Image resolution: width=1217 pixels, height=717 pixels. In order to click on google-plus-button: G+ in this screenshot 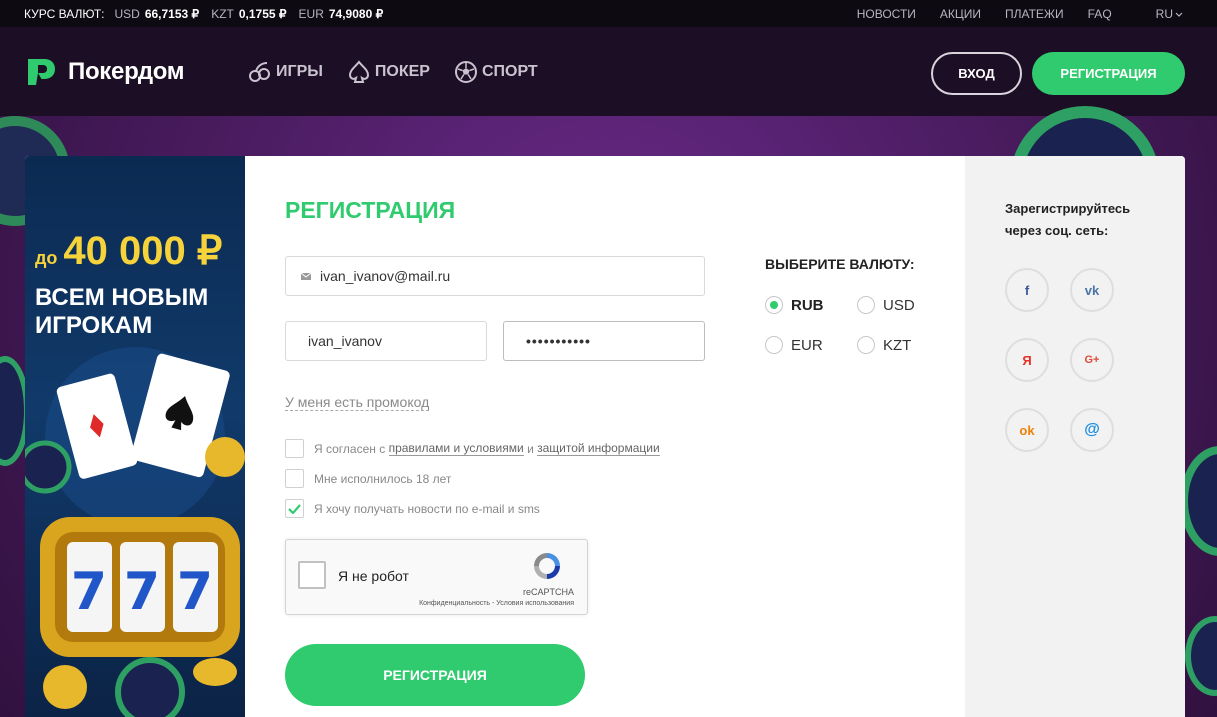, I will do `click(1092, 360)`.